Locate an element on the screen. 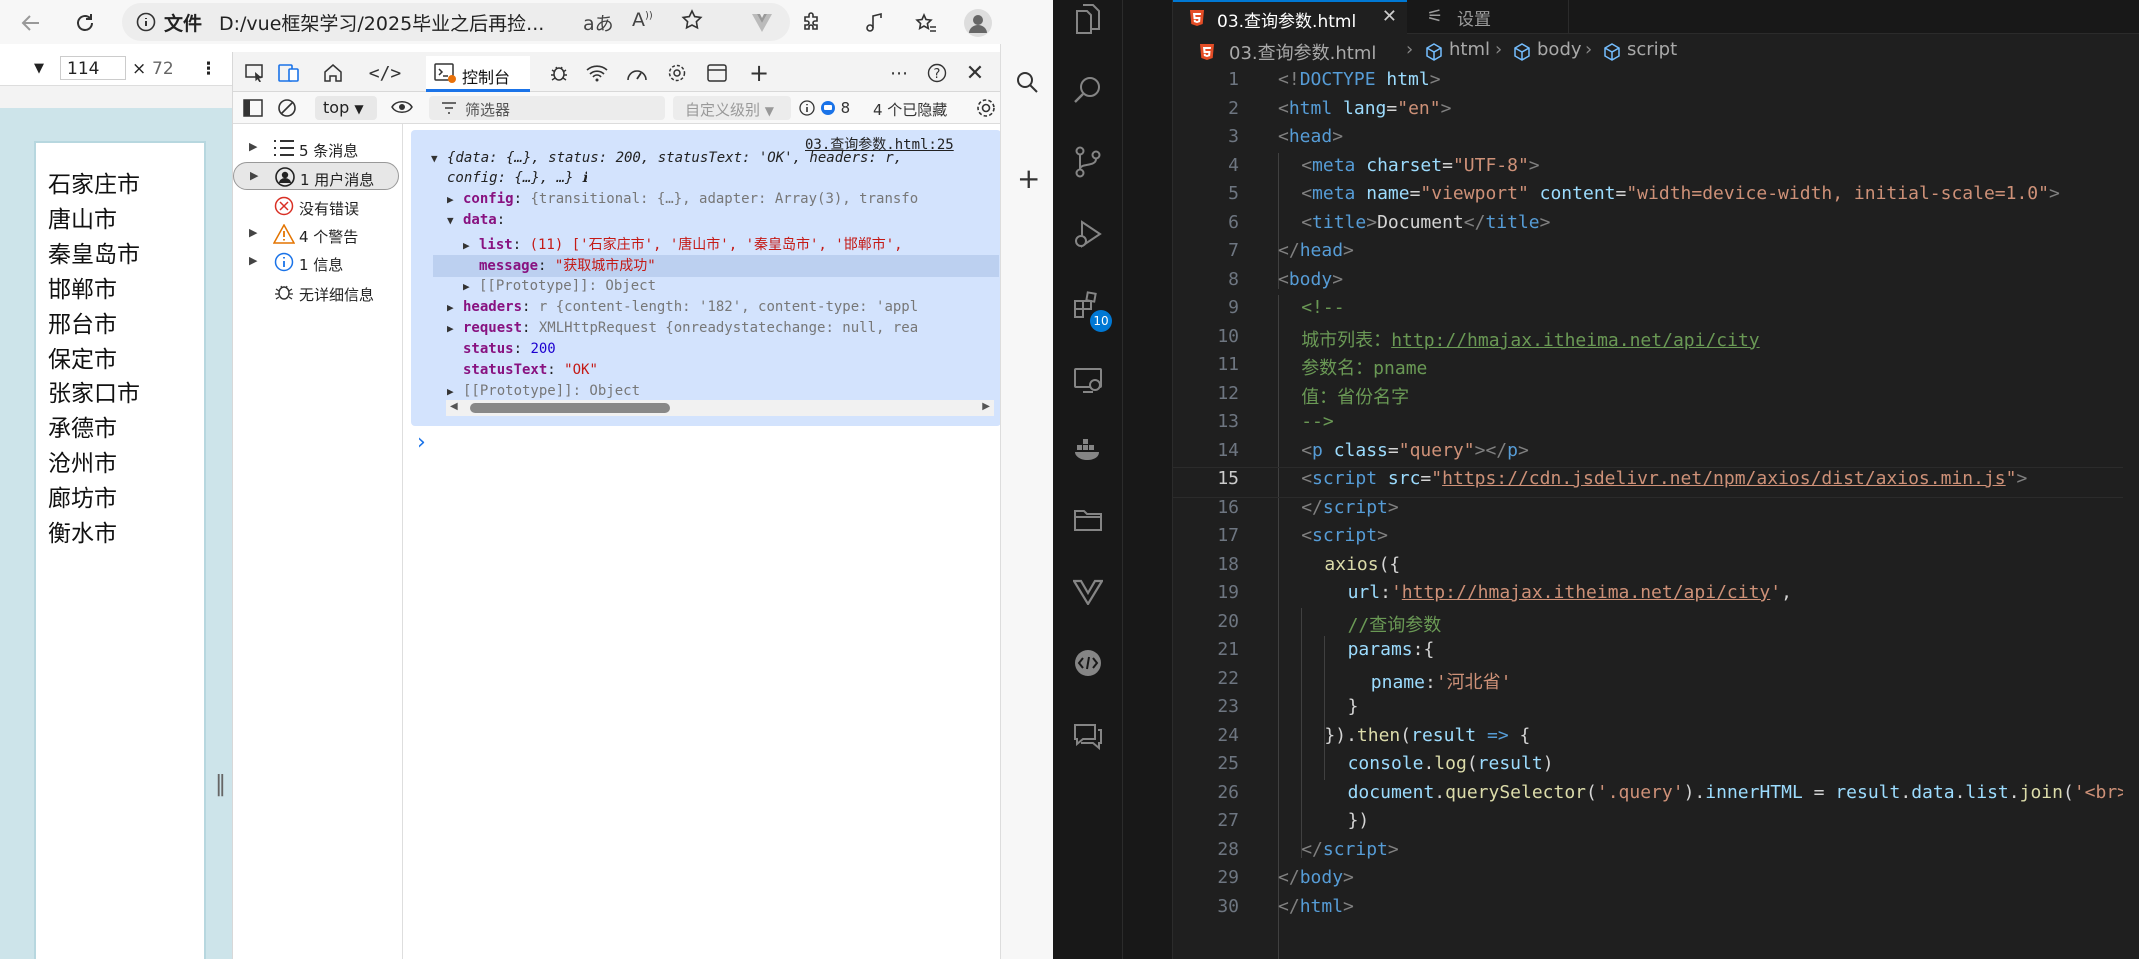 This screenshot has height=959, width=2139. code-line: 23} is located at coordinates (1656, 710).